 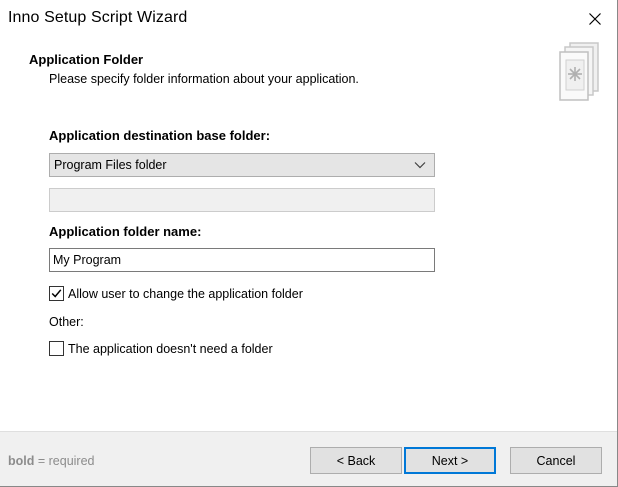 I want to click on page-title: Application Folder, so click(x=86, y=59).